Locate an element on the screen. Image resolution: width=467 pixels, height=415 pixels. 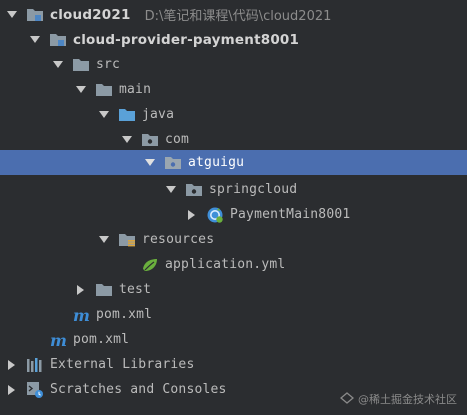
scratches-icon is located at coordinates (35, 389).